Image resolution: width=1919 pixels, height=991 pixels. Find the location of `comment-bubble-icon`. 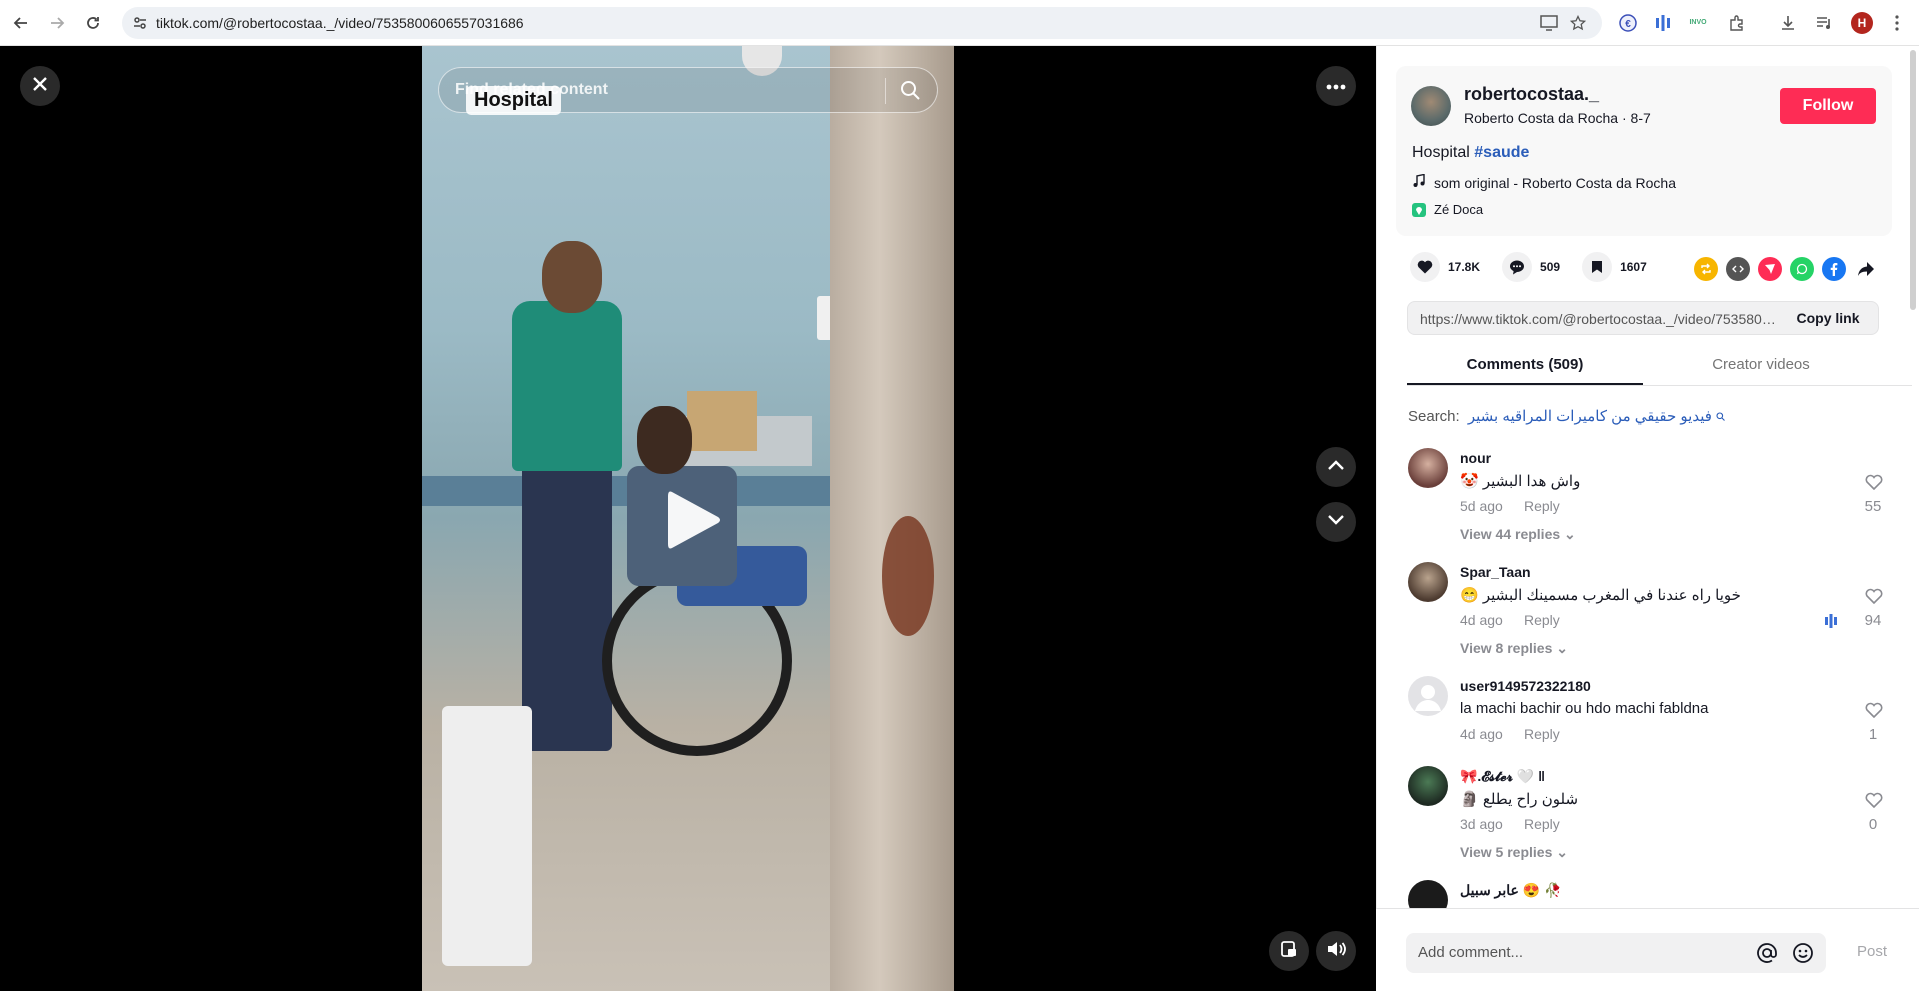

comment-bubble-icon is located at coordinates (1517, 267).